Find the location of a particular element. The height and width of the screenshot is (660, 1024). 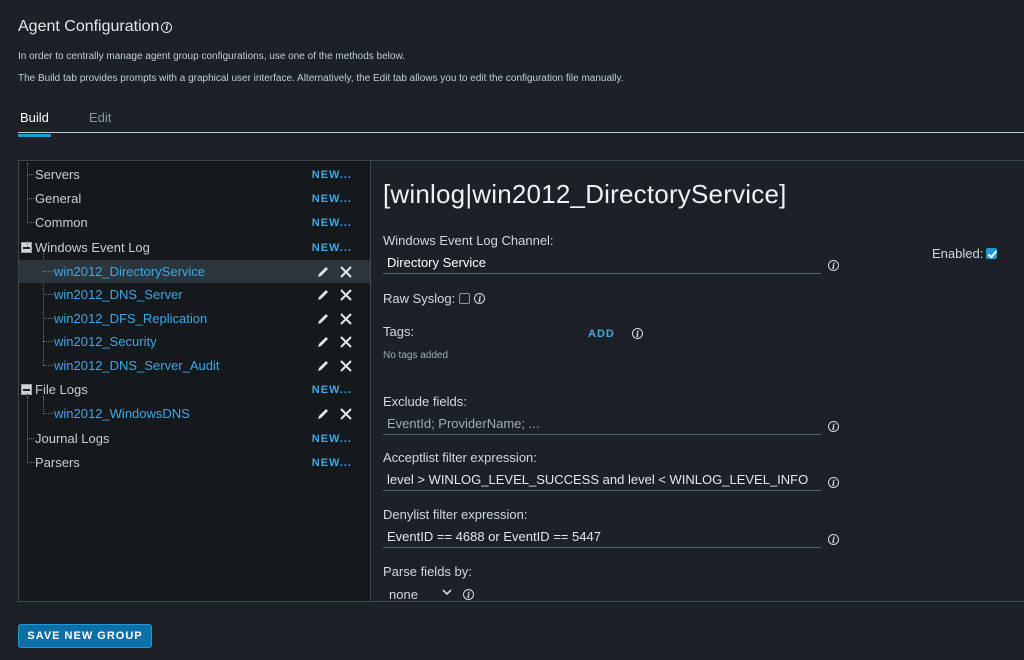

enabled-toggle: Enabled: is located at coordinates (965, 253).